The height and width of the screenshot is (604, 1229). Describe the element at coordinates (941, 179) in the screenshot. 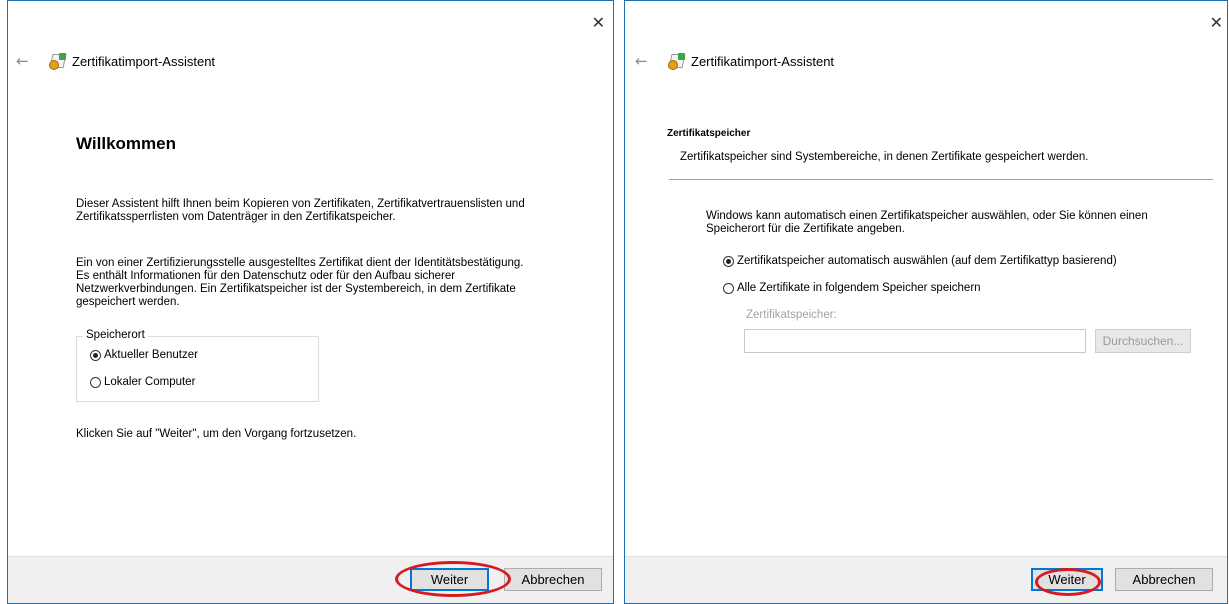

I see `divider` at that location.